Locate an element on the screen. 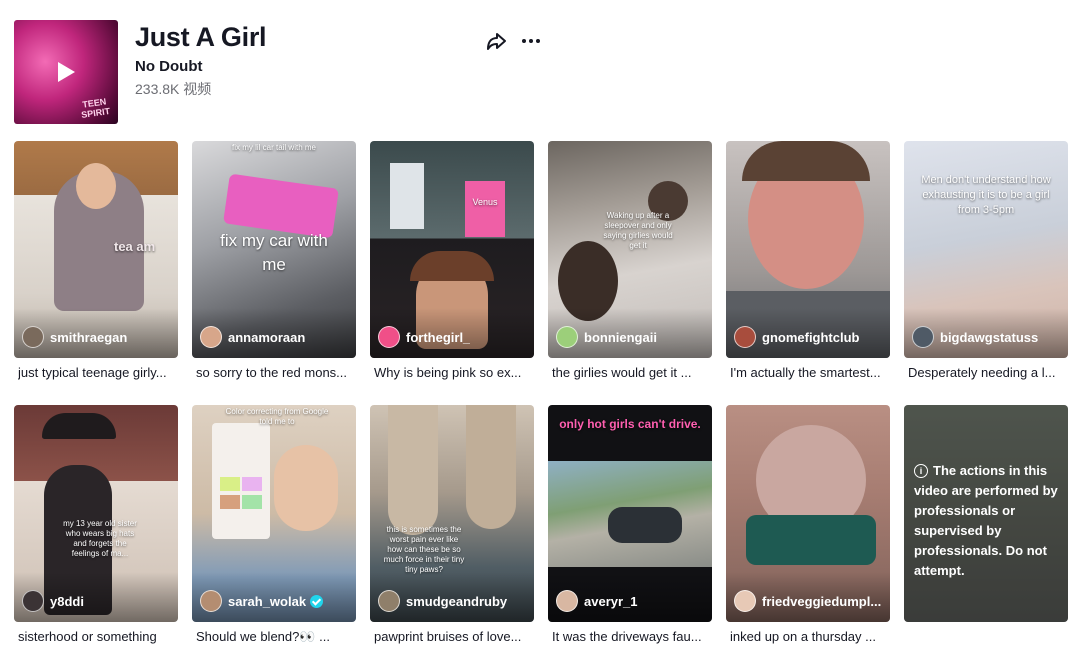 The height and width of the screenshot is (666, 1080). overlay-text: fix my car with me is located at coordinates (274, 252).